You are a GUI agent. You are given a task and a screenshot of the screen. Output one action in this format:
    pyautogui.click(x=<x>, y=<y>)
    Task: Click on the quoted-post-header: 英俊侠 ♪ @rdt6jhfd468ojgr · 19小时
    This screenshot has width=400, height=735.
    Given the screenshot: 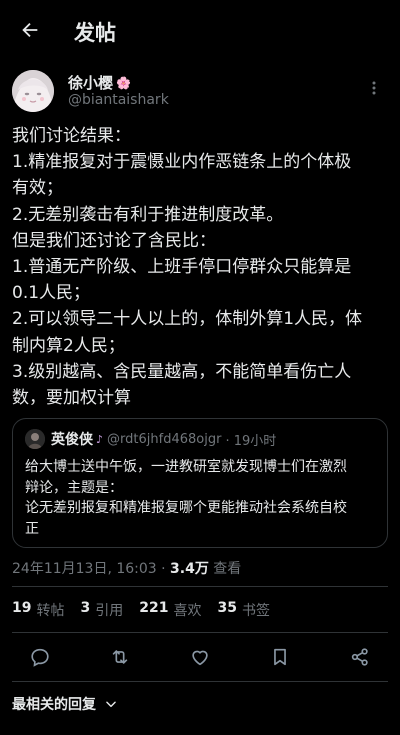 What is the action you would take?
    pyautogui.click(x=150, y=439)
    